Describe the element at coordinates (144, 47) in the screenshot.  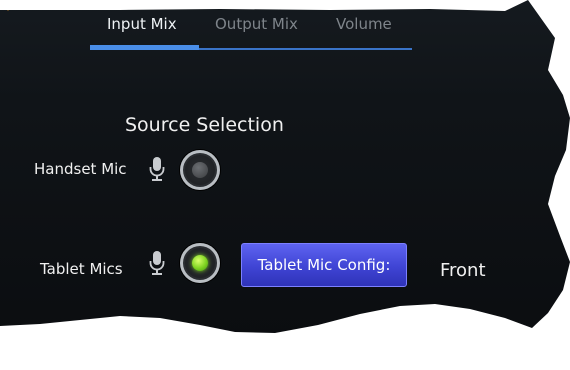
I see `tab-active-indicator` at that location.